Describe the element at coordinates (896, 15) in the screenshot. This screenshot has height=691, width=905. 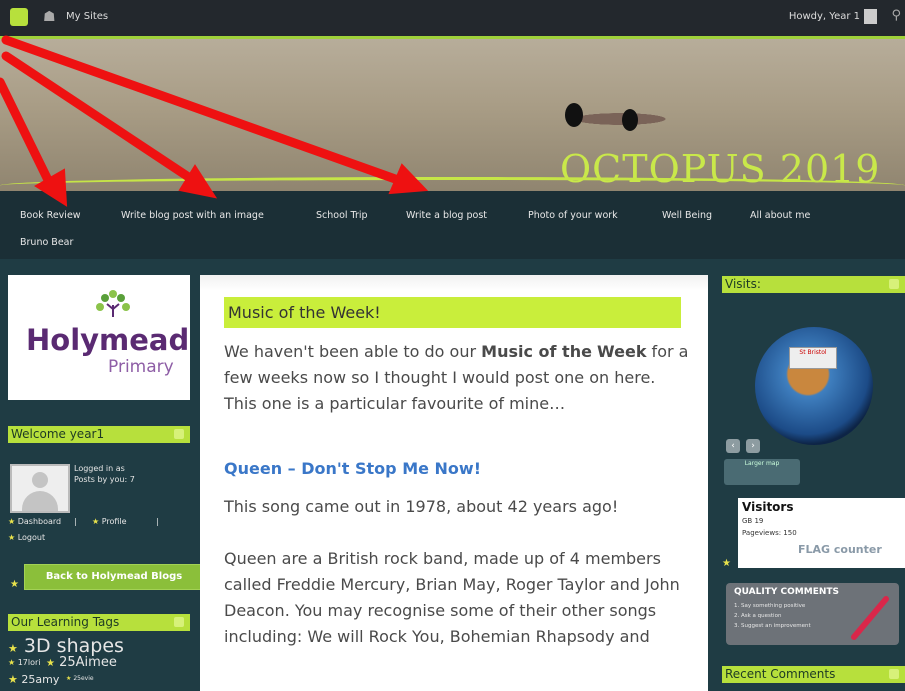
I see `search-icon: ⚲` at that location.